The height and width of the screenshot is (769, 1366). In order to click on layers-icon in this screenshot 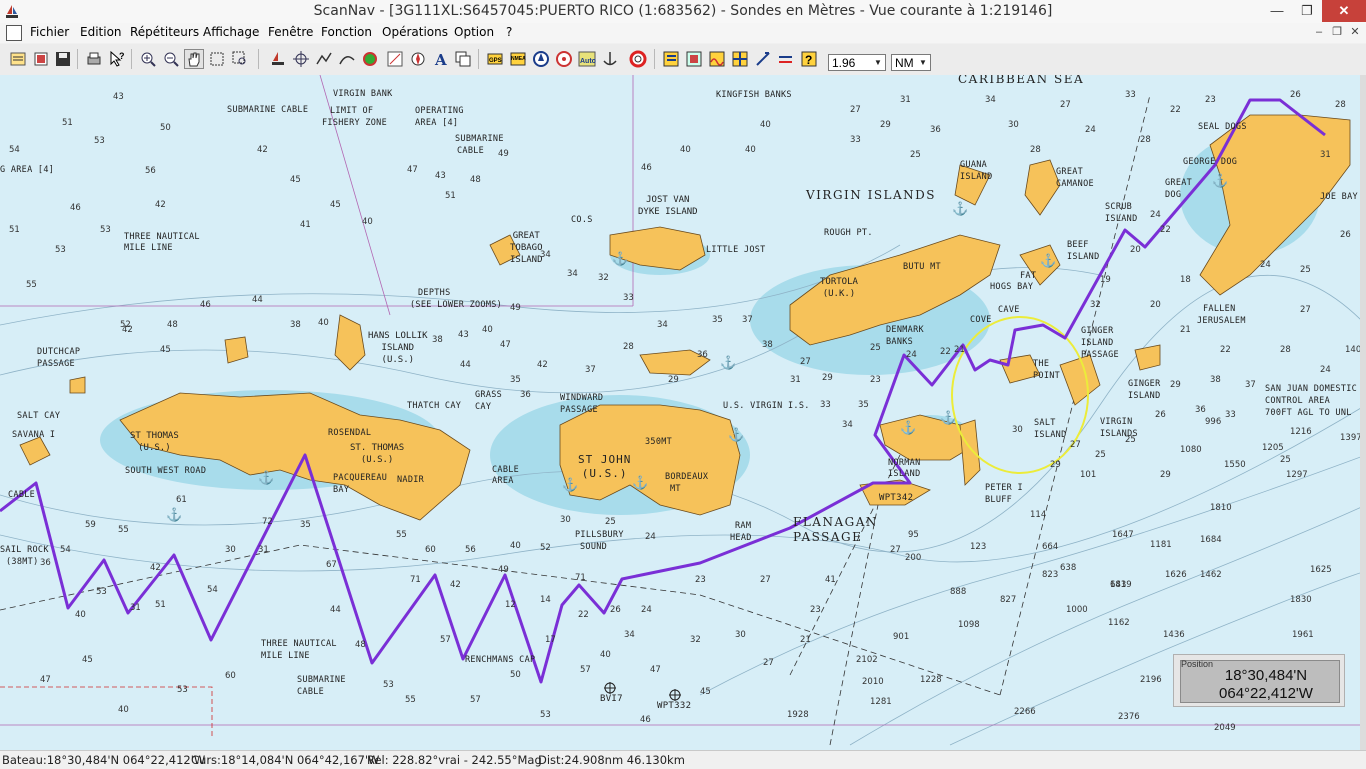, I will do `click(463, 59)`.